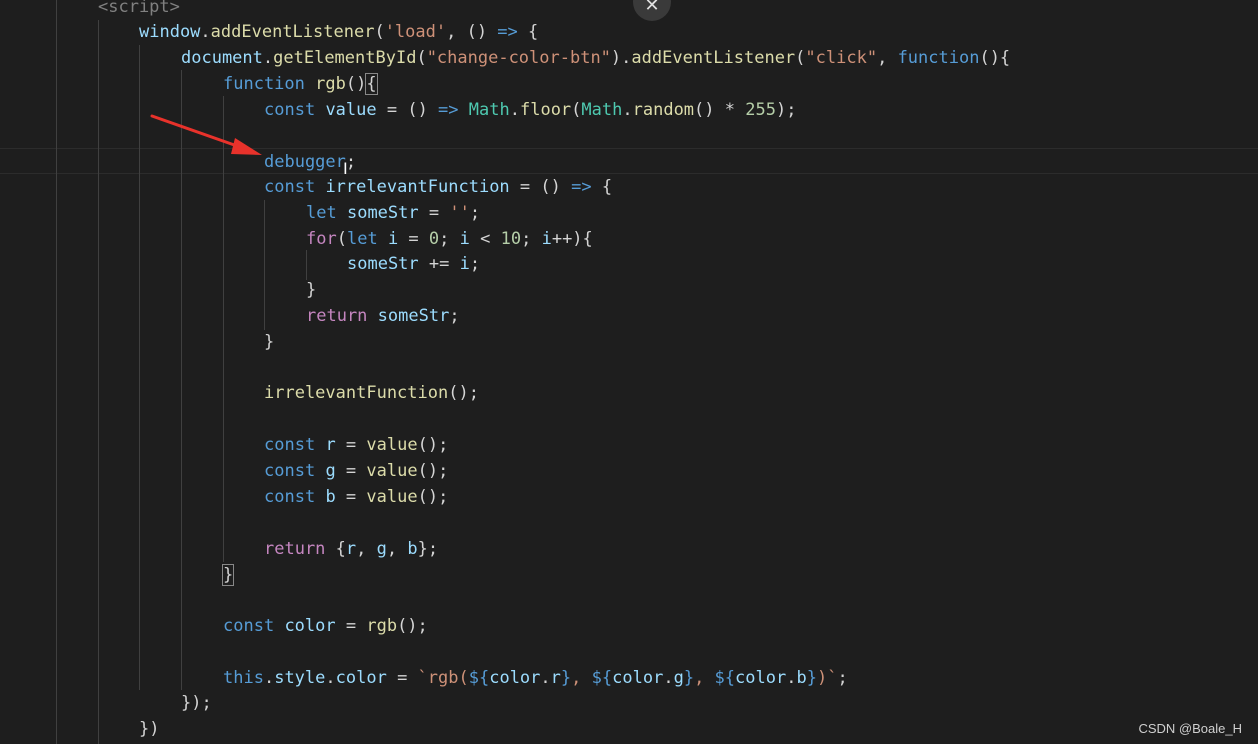 This screenshot has height=744, width=1258. Describe the element at coordinates (170, 32) in the screenshot. I see `code-token: window` at that location.